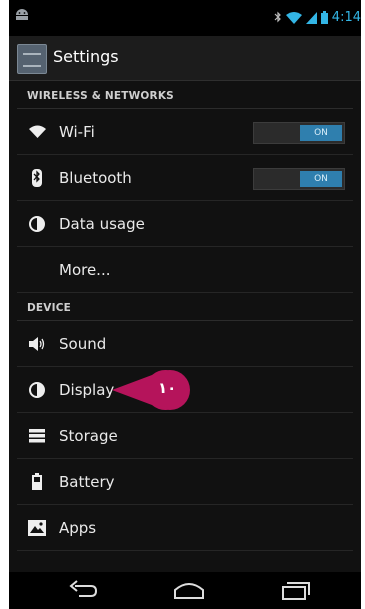  I want to click on apps-icon, so click(37, 528).